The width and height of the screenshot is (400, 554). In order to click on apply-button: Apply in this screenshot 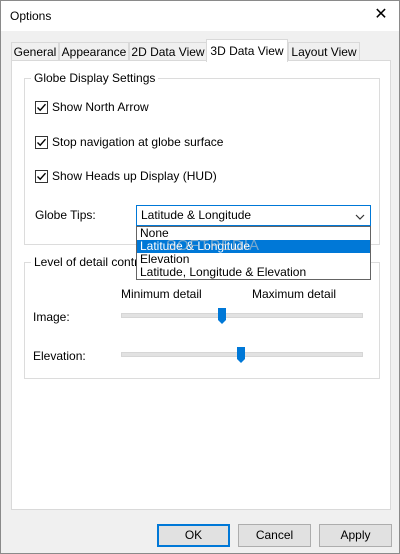, I will do `click(355, 535)`.